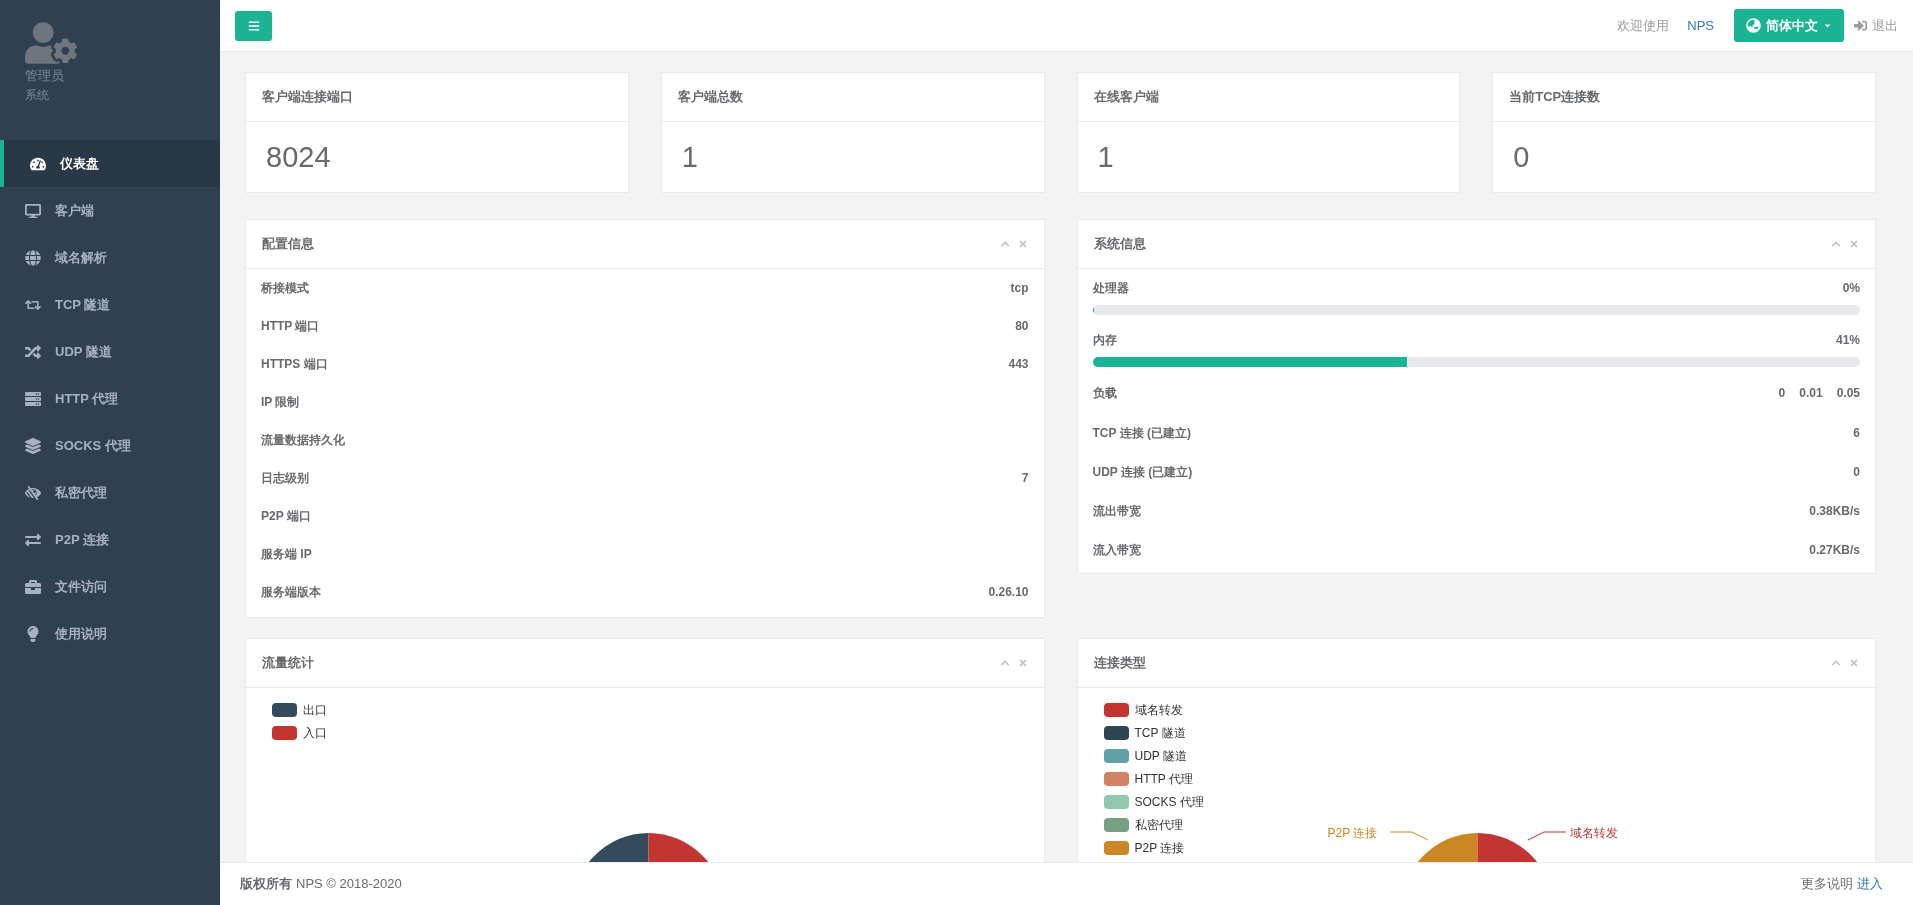 The width and height of the screenshot is (1913, 905). What do you see at coordinates (285, 478) in the screenshot?
I see `config-label: 日志级别` at bounding box center [285, 478].